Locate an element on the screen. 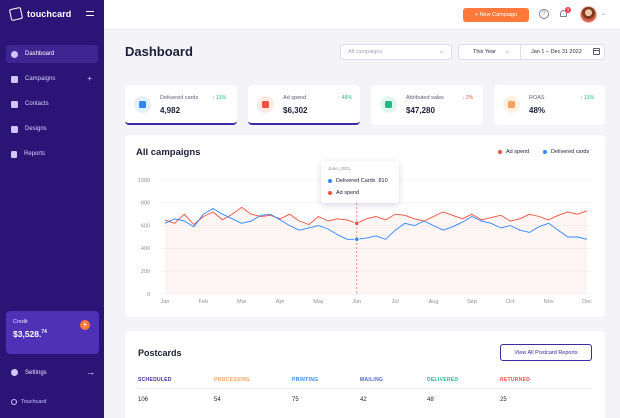 The height and width of the screenshot is (418, 620). x-tick-label: Aug is located at coordinates (434, 302).